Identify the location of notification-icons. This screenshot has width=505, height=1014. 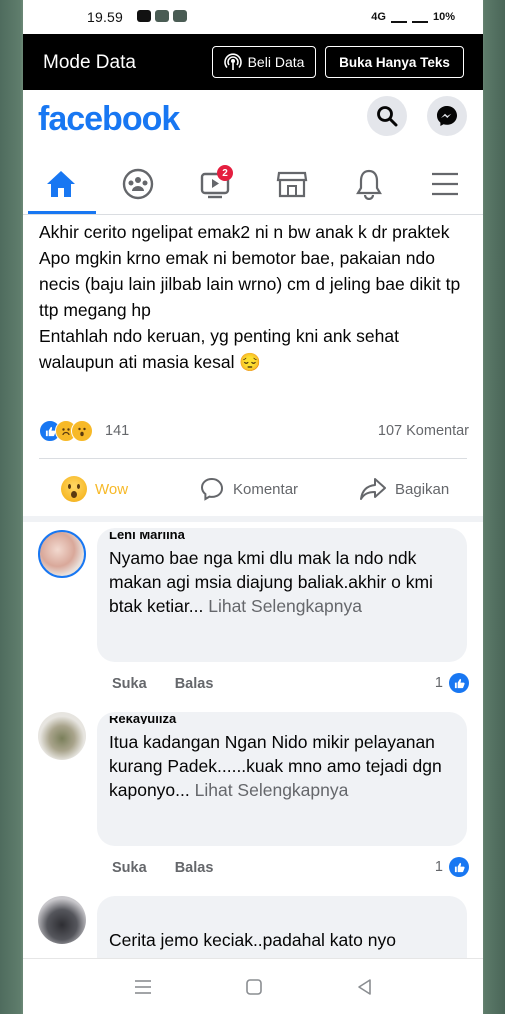
(162, 16).